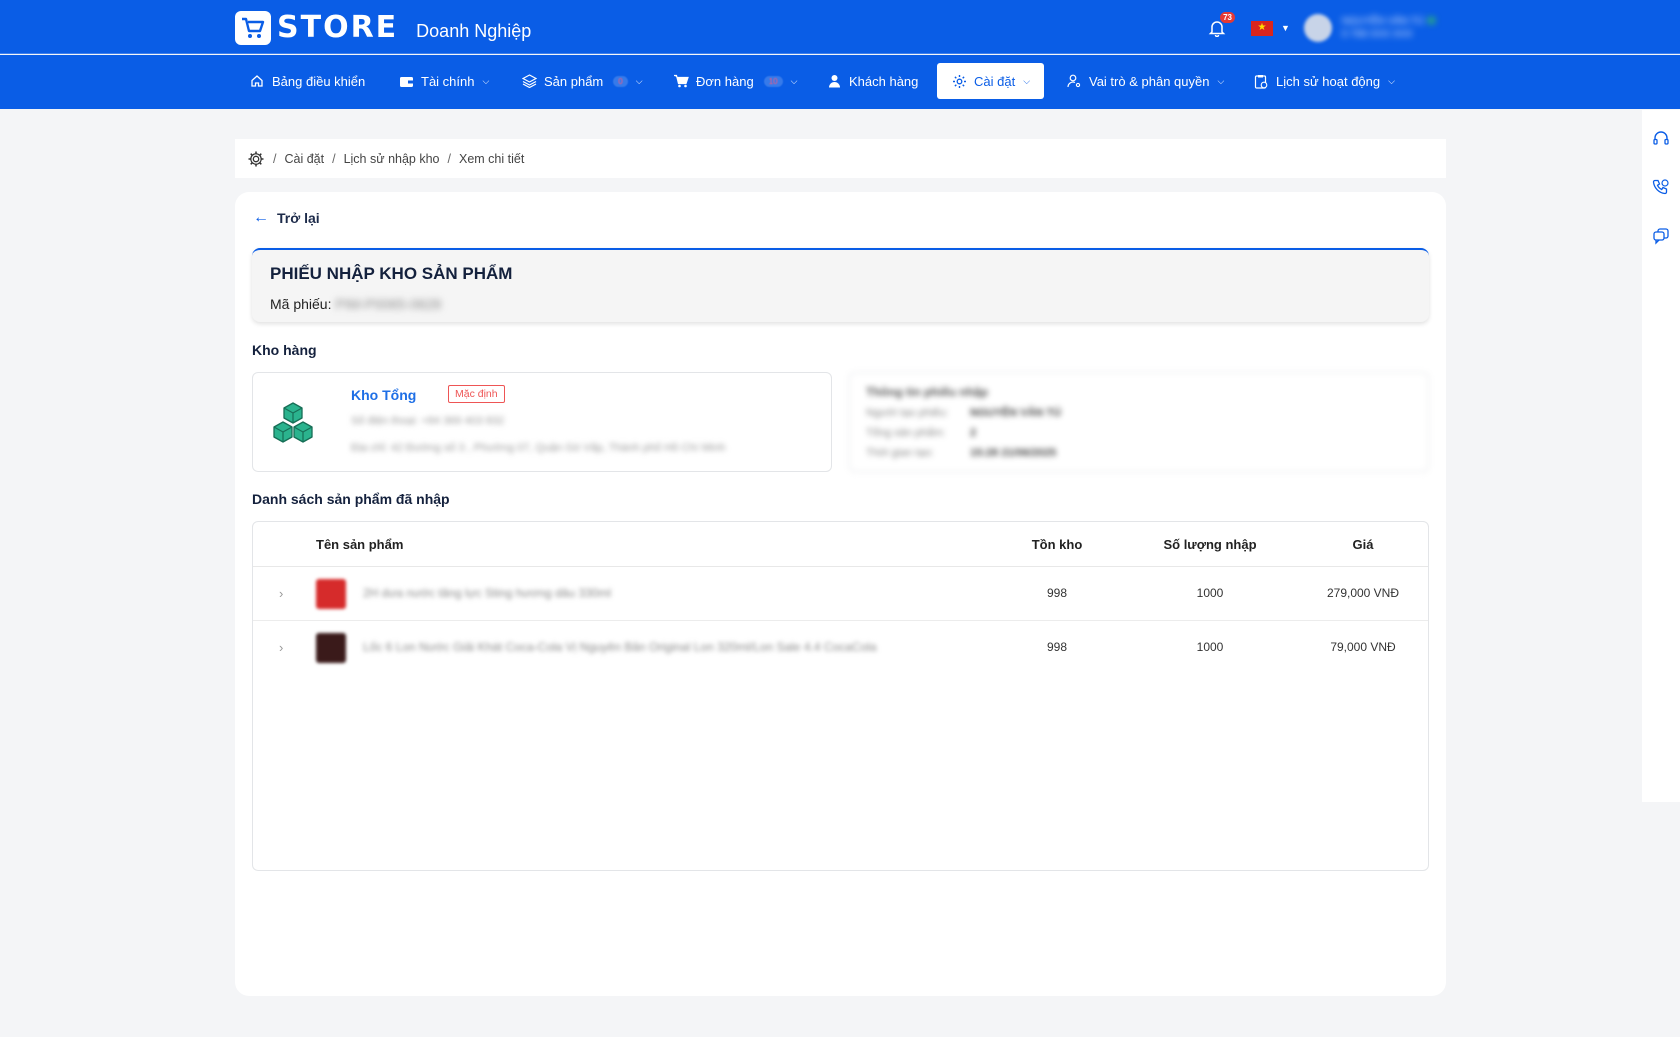 This screenshot has width=1680, height=1037. I want to click on settings-gear-icon, so click(256, 159).